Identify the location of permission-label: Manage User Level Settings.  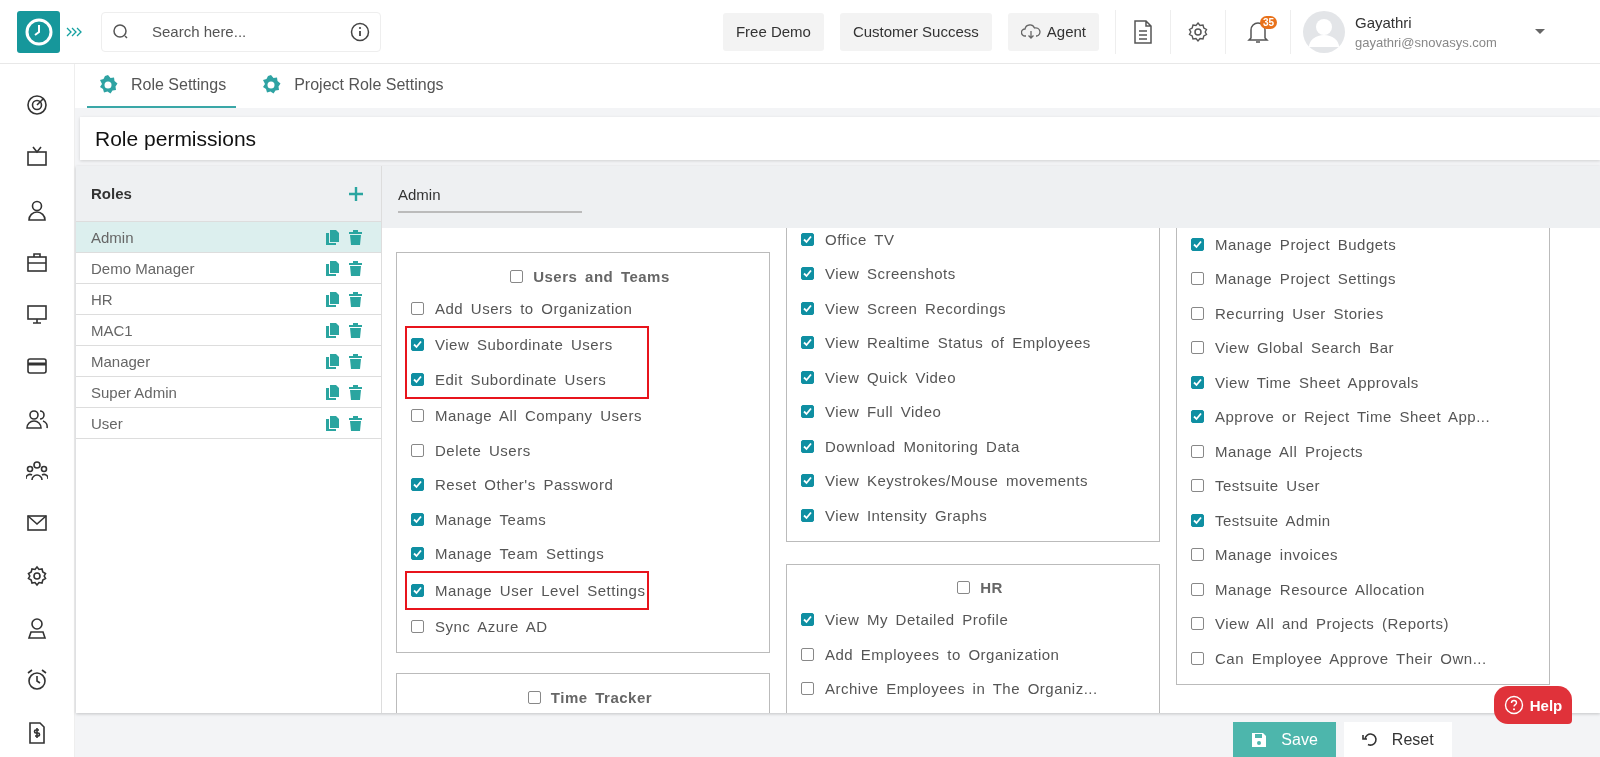
(540, 590).